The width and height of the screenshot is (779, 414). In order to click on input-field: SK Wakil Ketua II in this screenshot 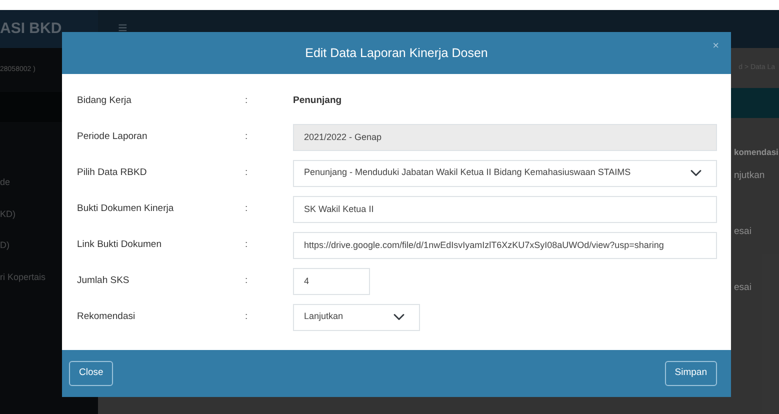, I will do `click(505, 209)`.